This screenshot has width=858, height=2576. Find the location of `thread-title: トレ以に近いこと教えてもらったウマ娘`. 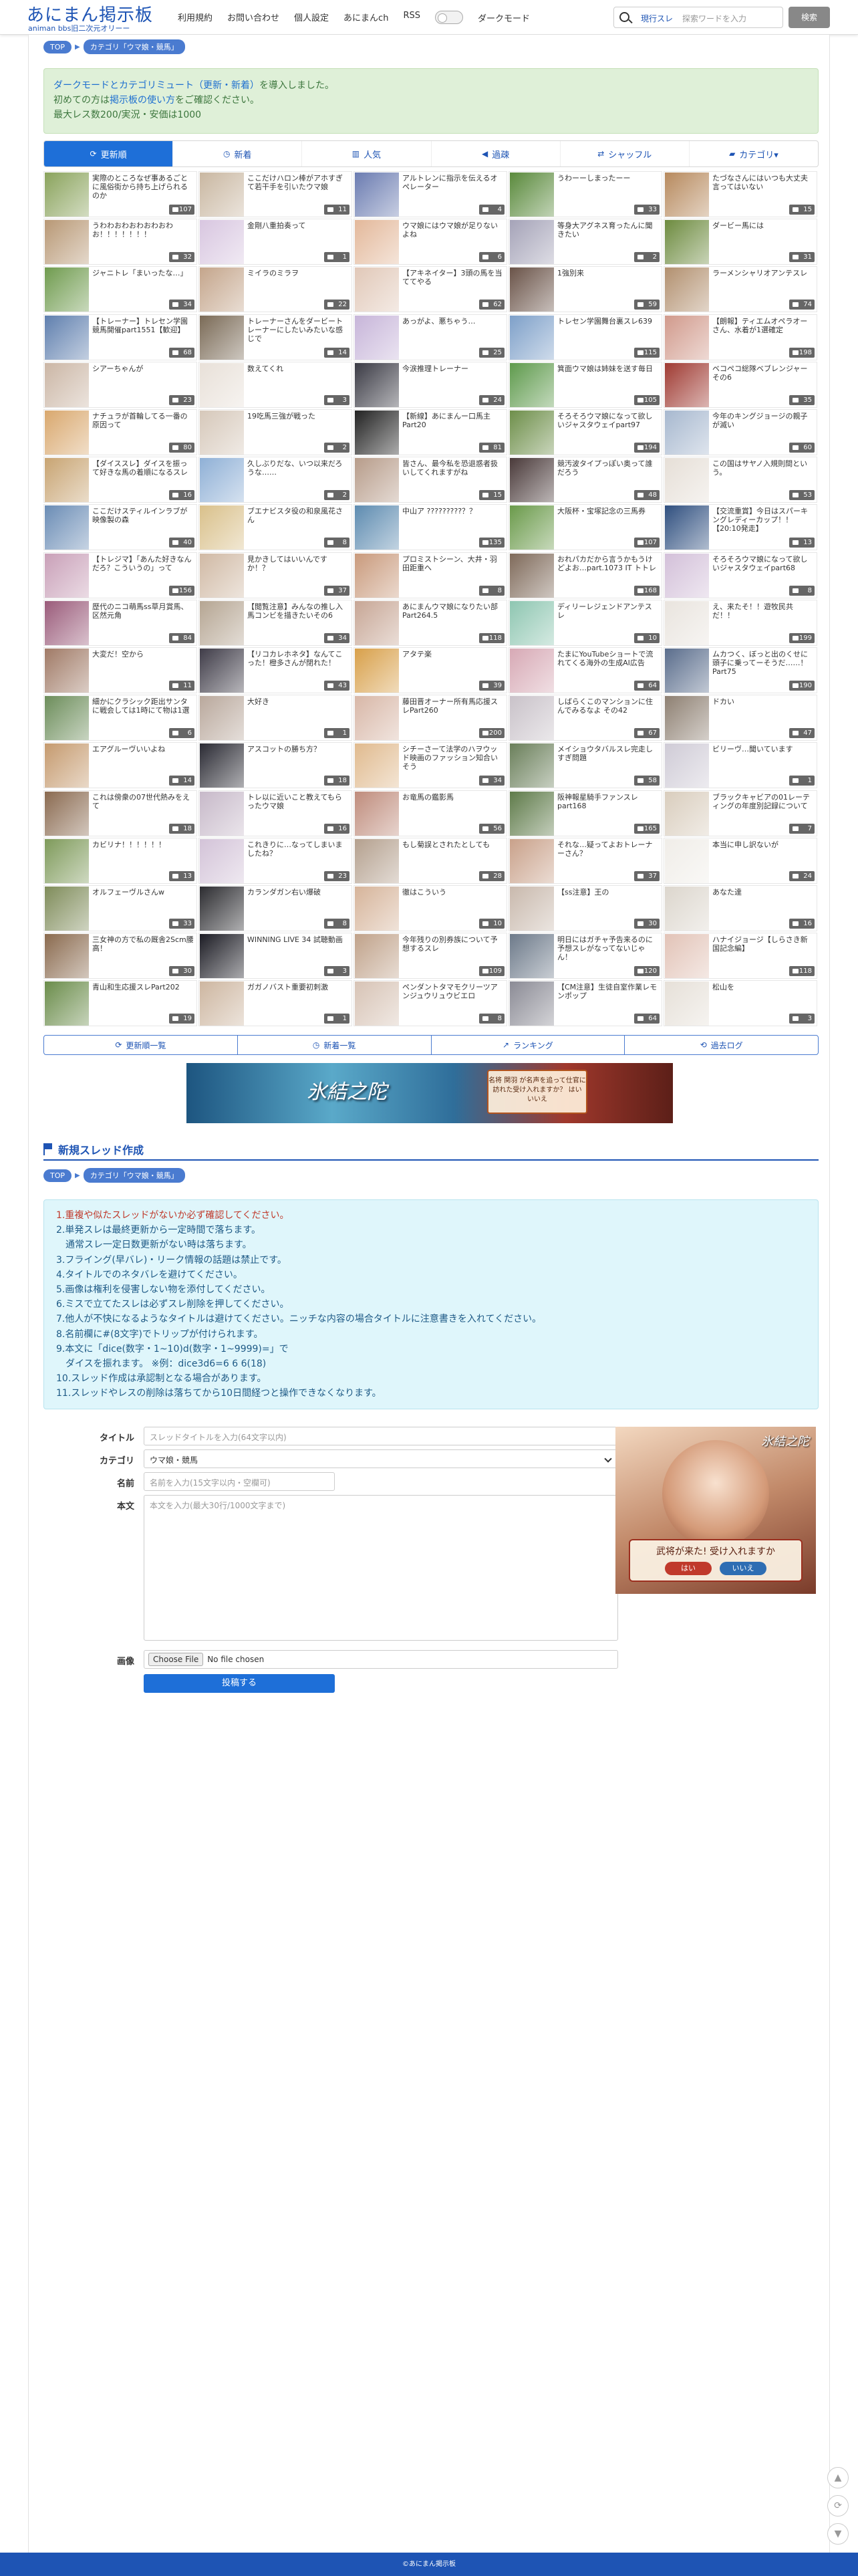

thread-title: トレ以に近いこと教えてもらったウマ娘 is located at coordinates (298, 806).